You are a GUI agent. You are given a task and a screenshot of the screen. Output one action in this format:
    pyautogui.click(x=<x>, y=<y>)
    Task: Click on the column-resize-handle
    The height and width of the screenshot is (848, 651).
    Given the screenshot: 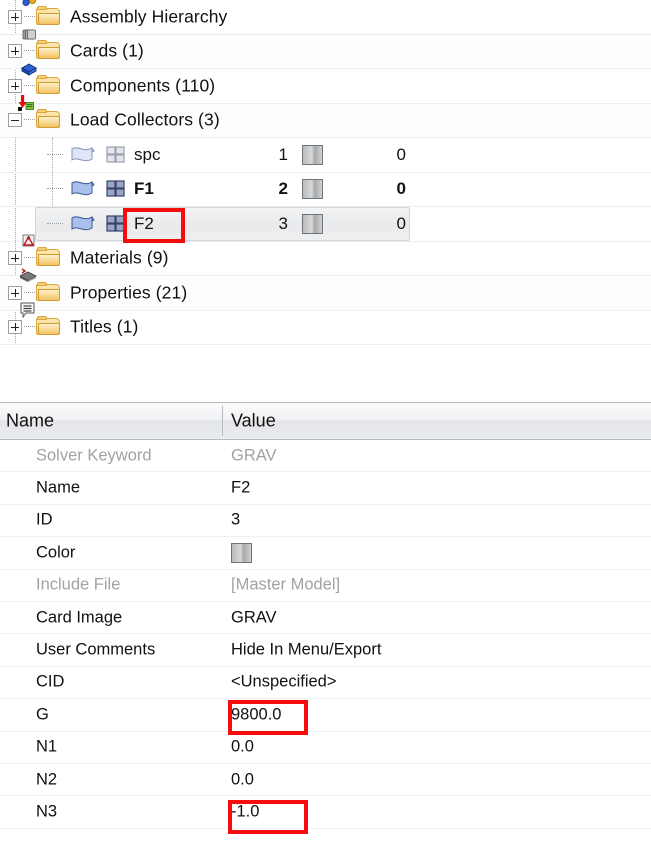 What is the action you would take?
    pyautogui.click(x=222, y=421)
    